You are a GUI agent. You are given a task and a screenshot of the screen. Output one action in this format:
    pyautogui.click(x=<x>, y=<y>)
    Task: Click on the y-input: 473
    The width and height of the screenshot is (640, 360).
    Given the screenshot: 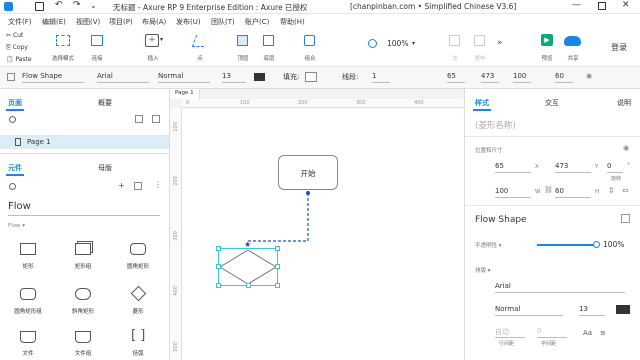 What is the action you would take?
    pyautogui.click(x=573, y=167)
    